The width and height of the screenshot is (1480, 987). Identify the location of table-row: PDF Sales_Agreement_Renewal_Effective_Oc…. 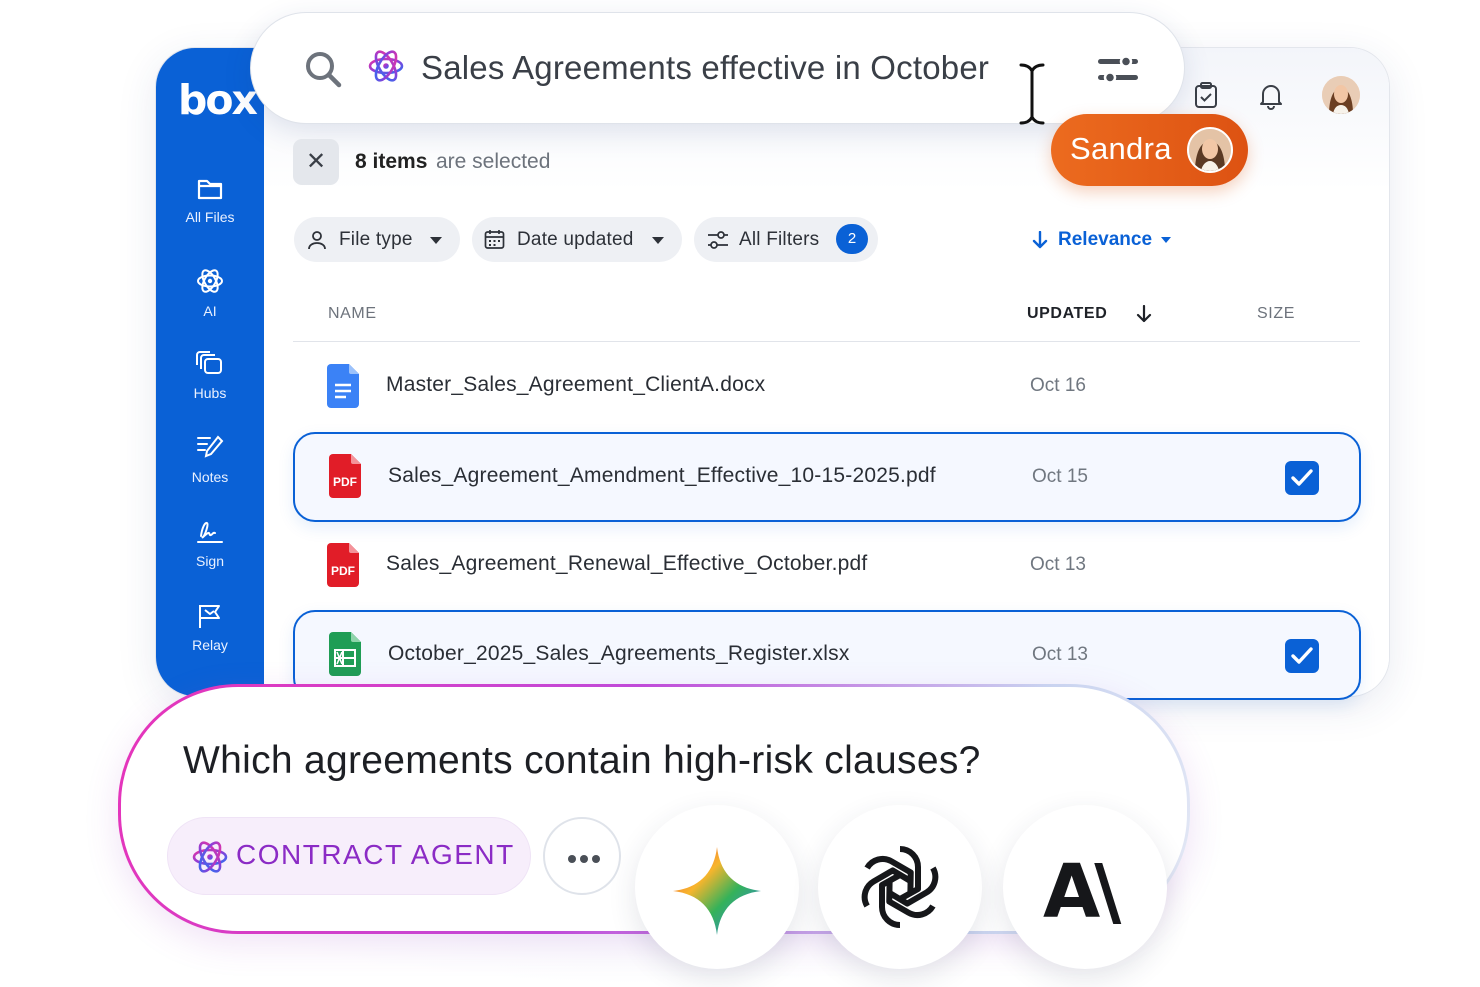
(827, 566).